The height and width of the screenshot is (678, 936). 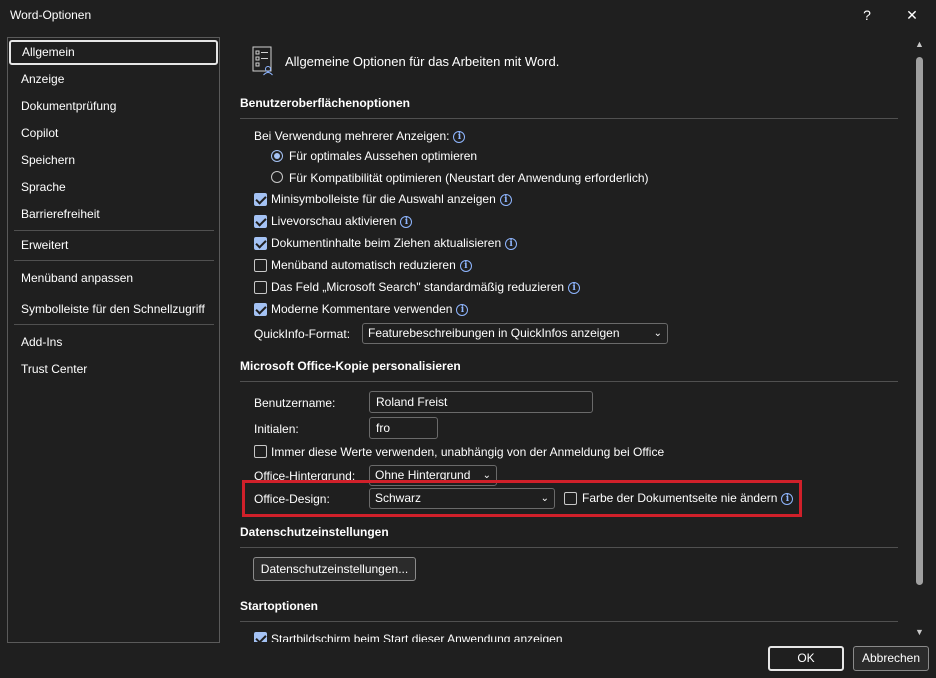 I want to click on sidebar-item-schnellzugriff: Symbolleiste für den Schnellzugriff, so click(x=113, y=309).